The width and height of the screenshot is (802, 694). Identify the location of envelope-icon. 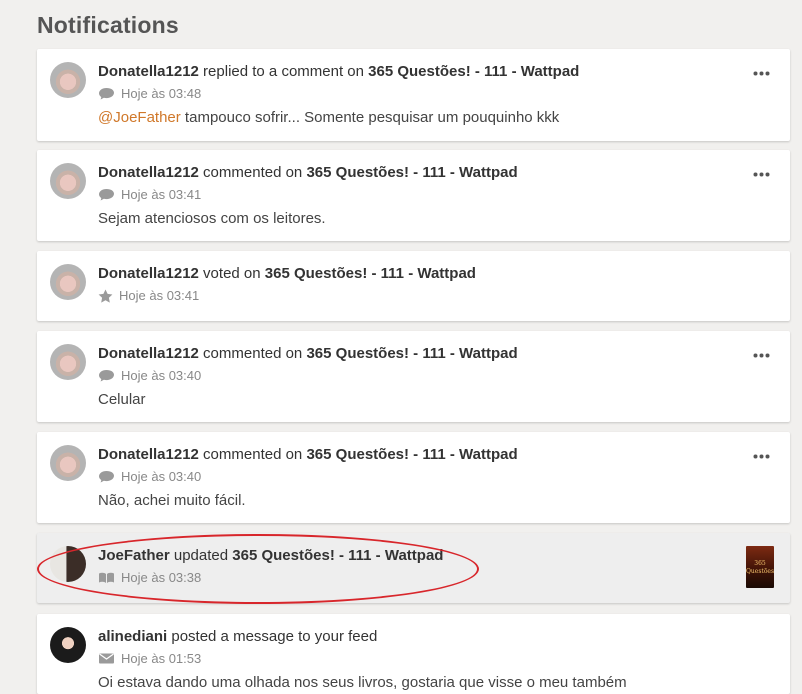
(106, 658).